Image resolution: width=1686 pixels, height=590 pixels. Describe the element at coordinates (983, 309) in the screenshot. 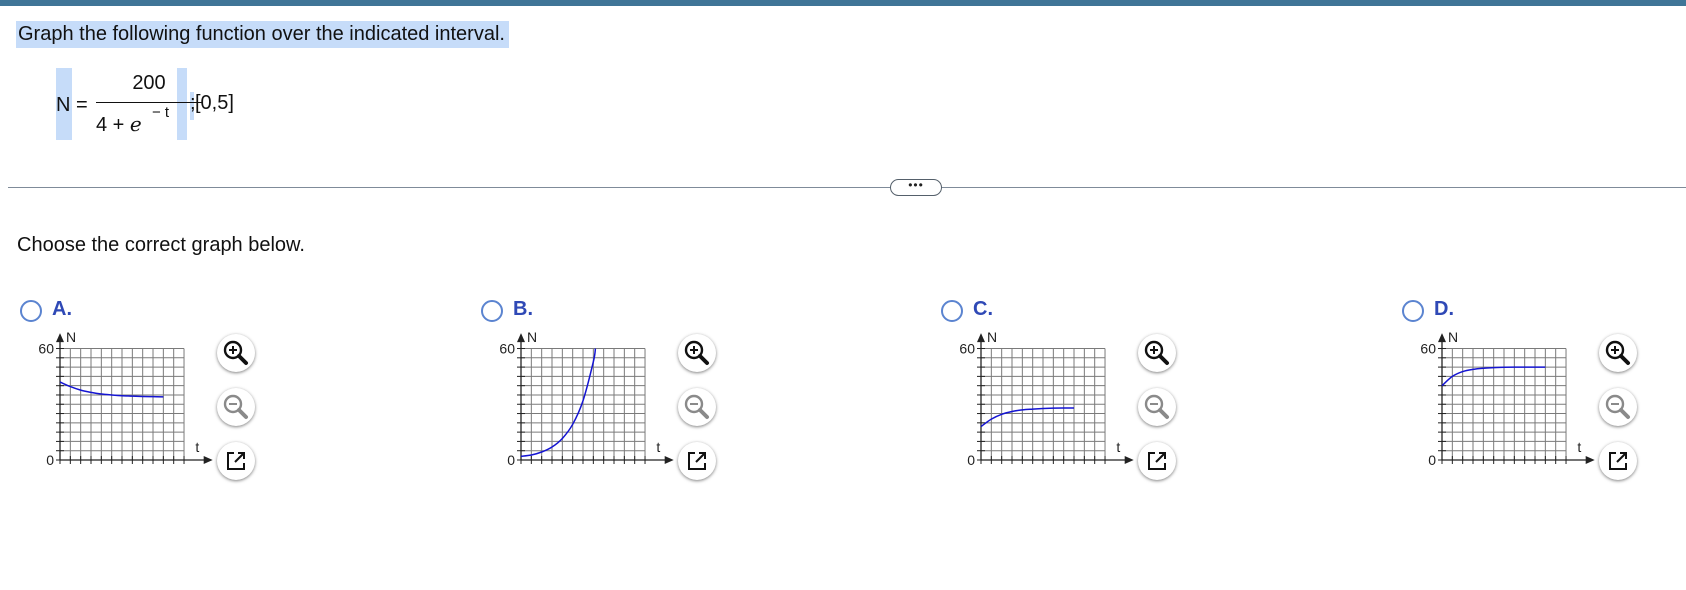

I see `option-label: C.` at that location.